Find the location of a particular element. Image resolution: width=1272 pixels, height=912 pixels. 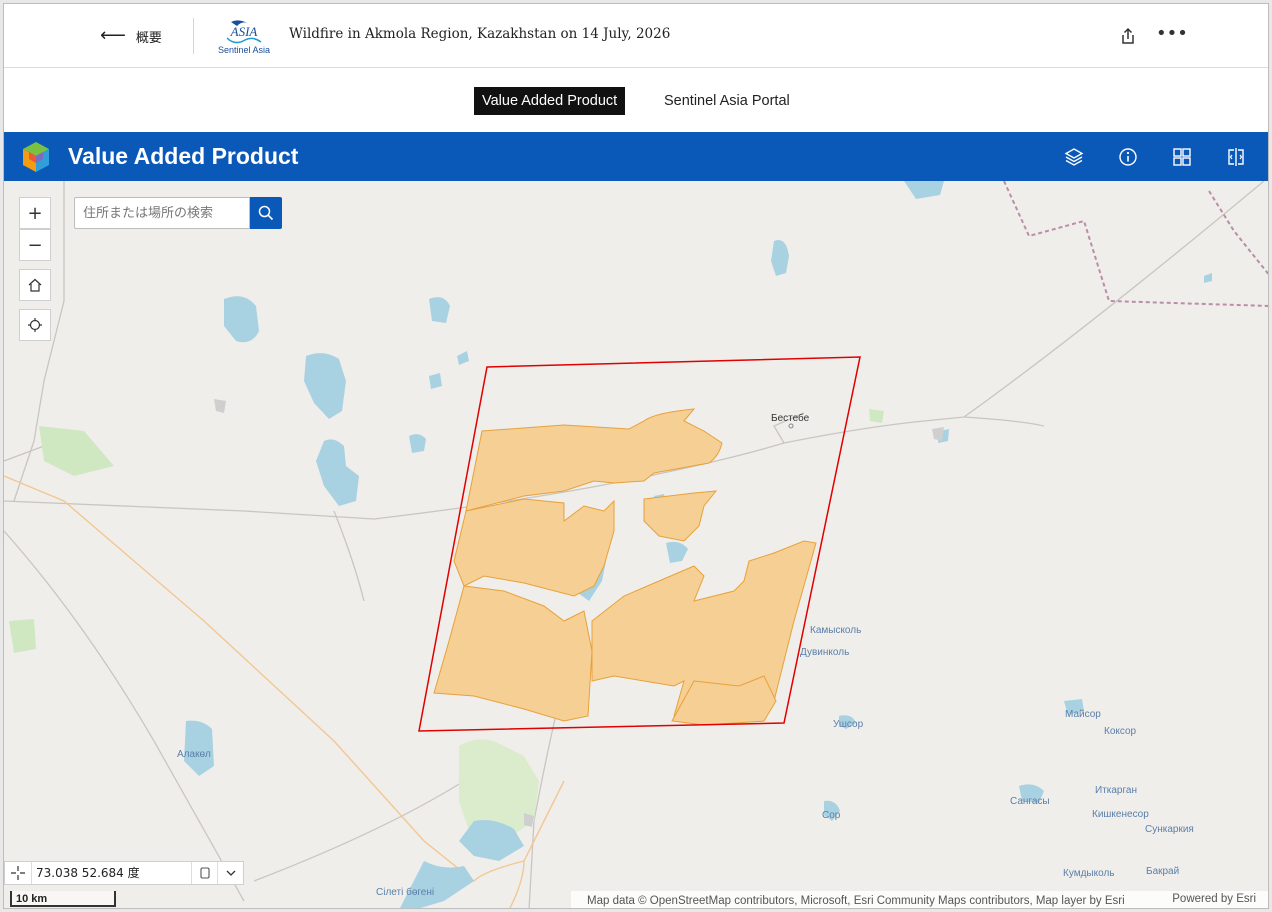

tab-bar: Value Added Product Sentinel Asia Portal is located at coordinates (636, 100).